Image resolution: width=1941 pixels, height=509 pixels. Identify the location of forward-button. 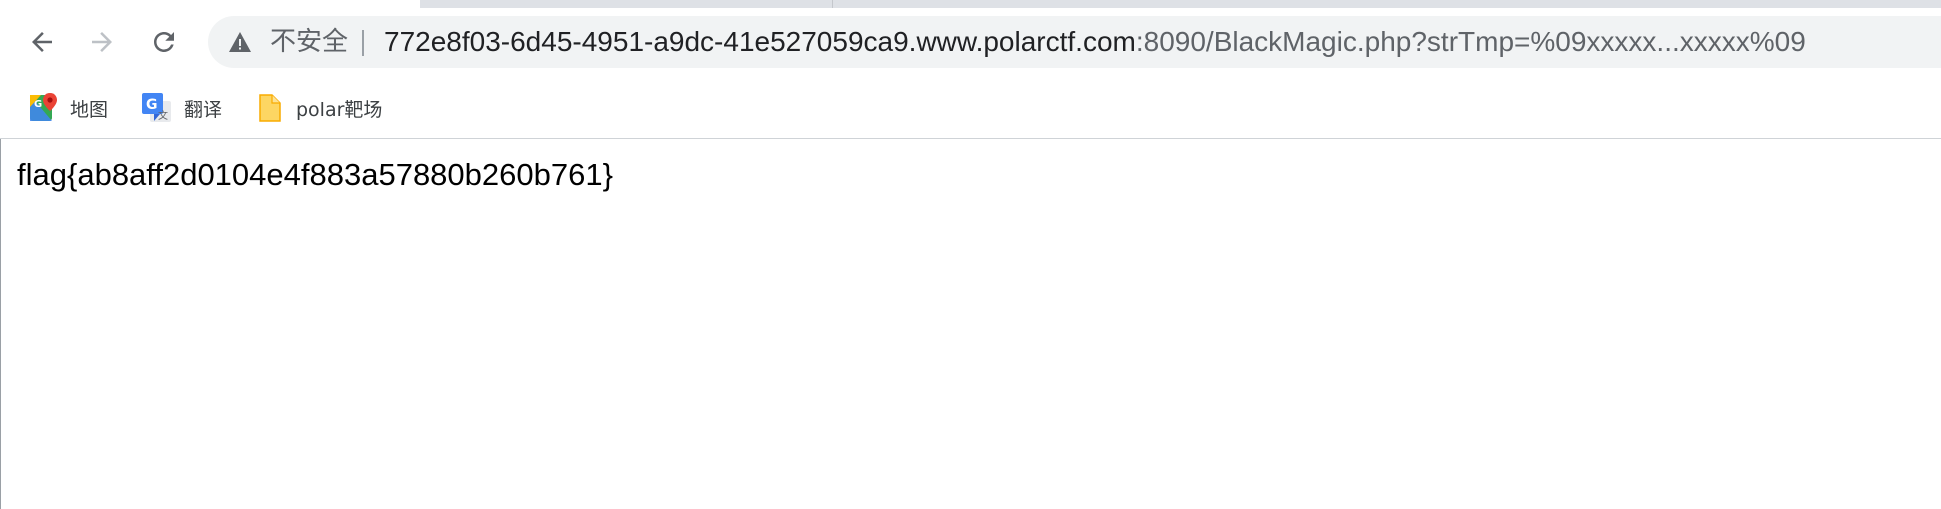
(102, 42).